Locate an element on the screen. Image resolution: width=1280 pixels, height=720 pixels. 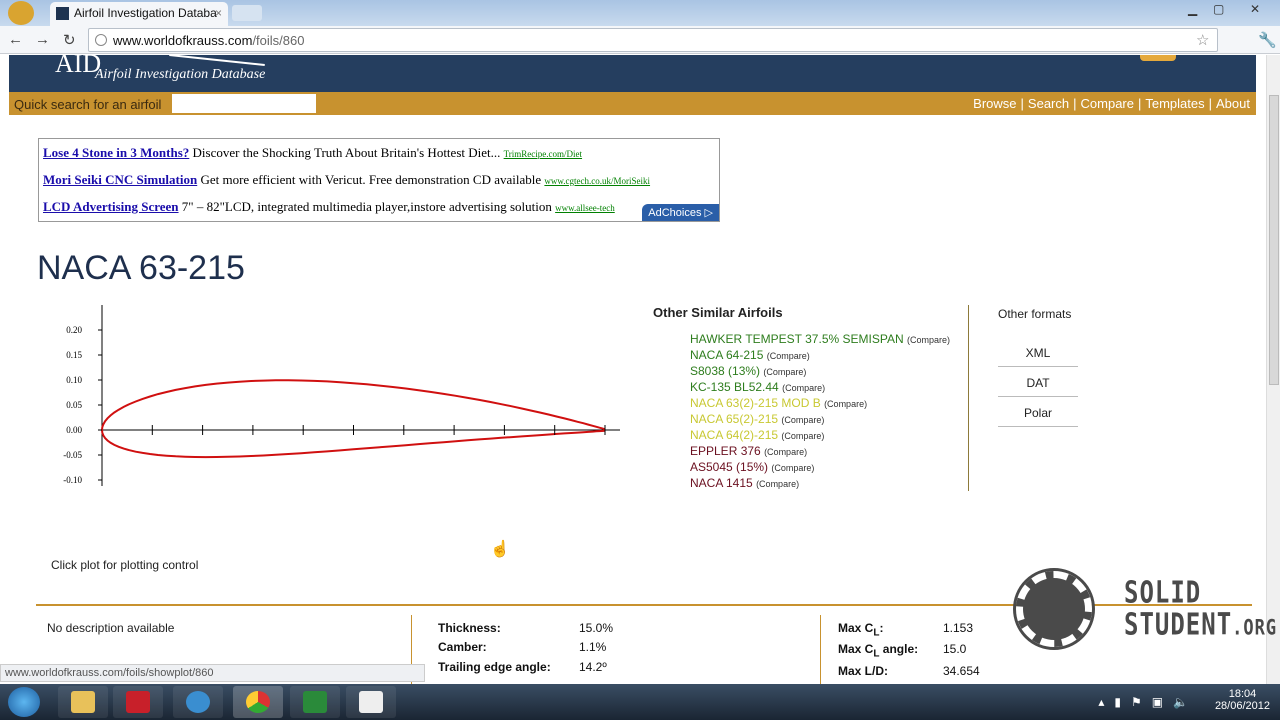
format-polar-link: Polar is located at coordinates (1038, 412).